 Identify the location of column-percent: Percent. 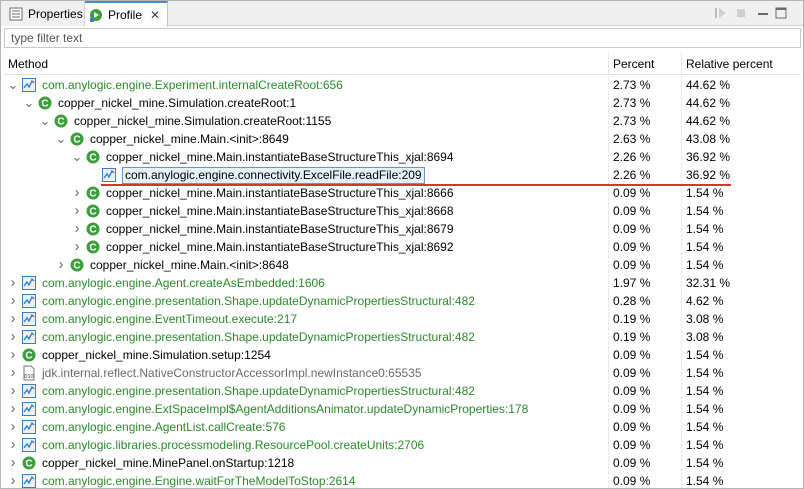
(644, 64).